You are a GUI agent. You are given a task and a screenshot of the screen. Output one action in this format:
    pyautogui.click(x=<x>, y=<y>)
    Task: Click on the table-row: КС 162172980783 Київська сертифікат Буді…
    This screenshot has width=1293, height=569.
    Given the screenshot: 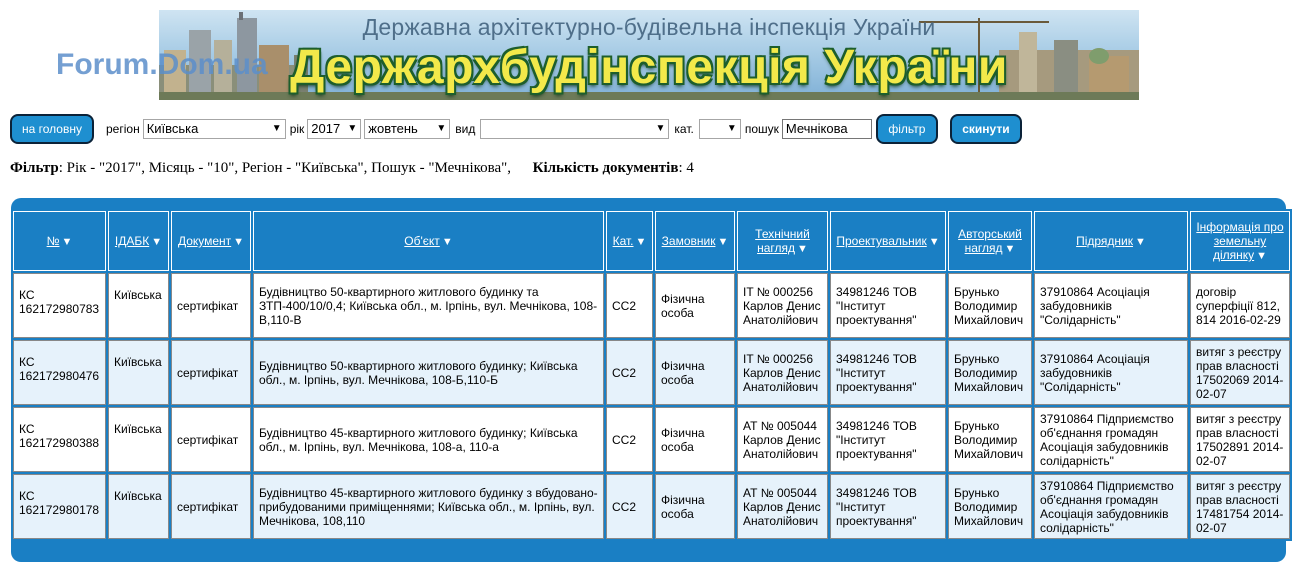 What is the action you would take?
    pyautogui.click(x=651, y=305)
    